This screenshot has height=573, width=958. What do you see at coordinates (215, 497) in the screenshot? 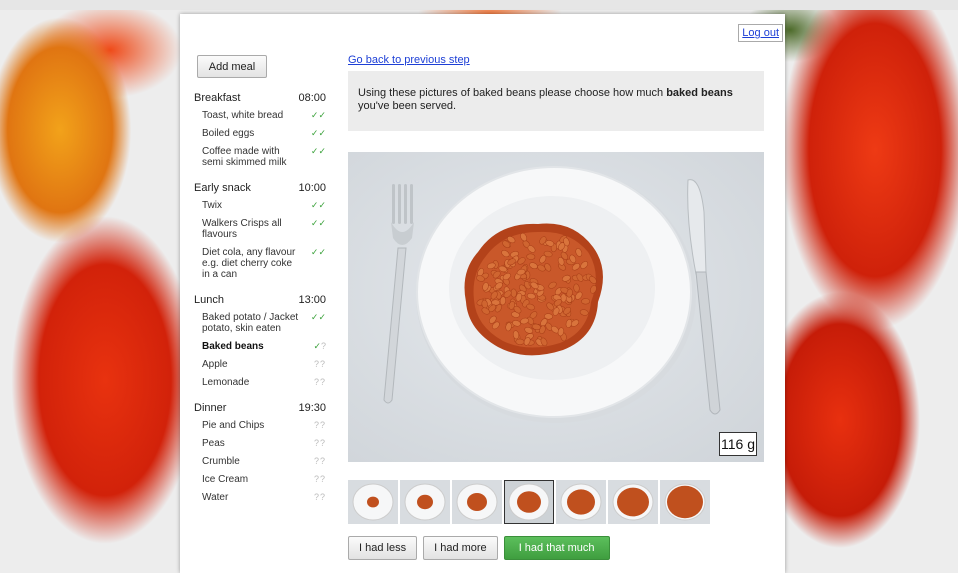
I see `food-name: Water` at bounding box center [215, 497].